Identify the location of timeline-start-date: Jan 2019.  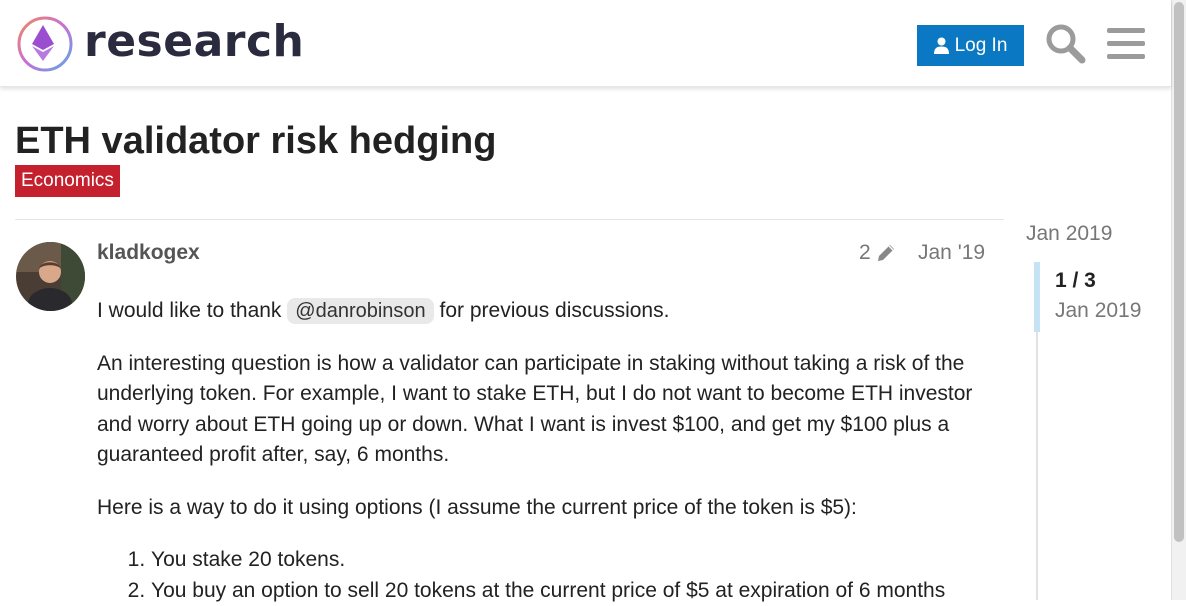
(1069, 234).